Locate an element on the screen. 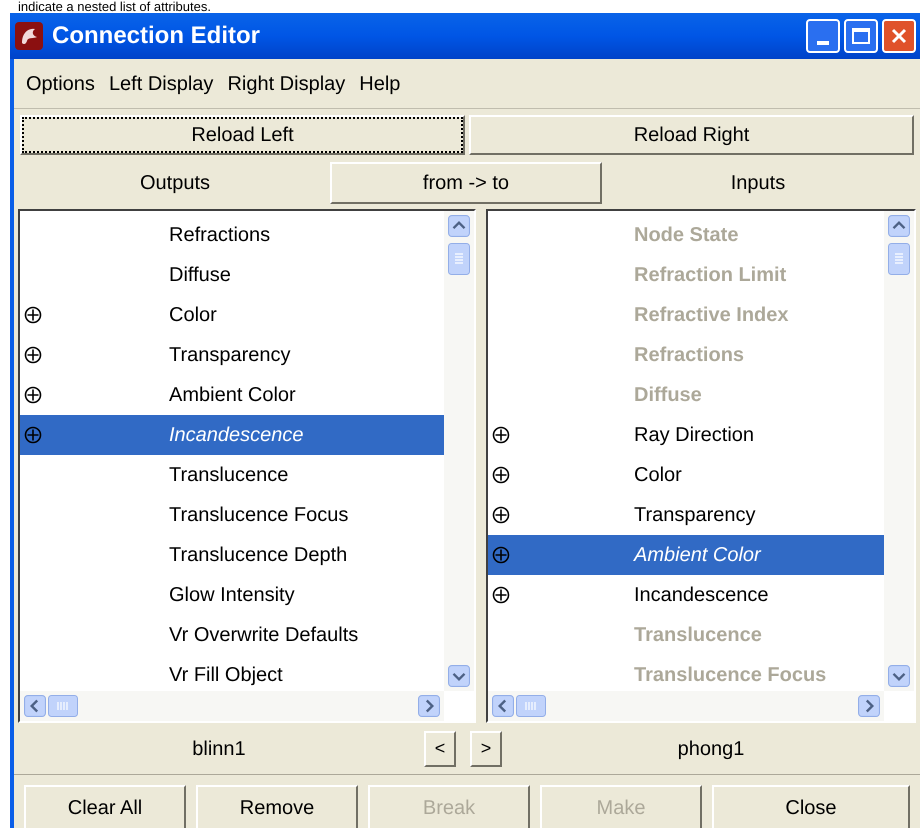 The image size is (920, 828). maximize-button is located at coordinates (861, 36).